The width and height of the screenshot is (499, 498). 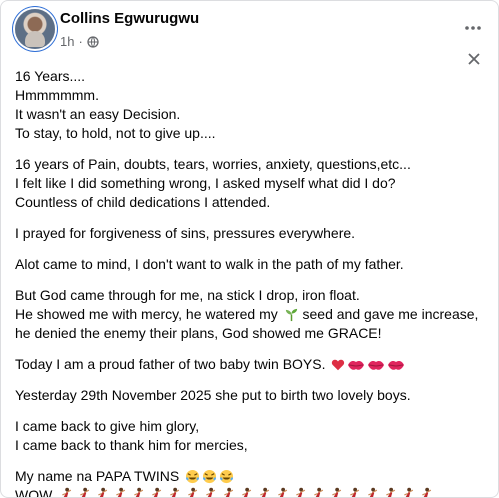 What do you see at coordinates (97, 476) in the screenshot?
I see `text-fragment: My name na PAPA TWINS` at bounding box center [97, 476].